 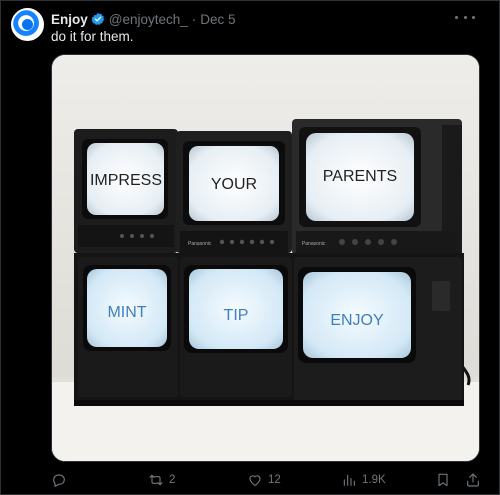 I want to click on repost-button: 2, so click(x=161, y=480).